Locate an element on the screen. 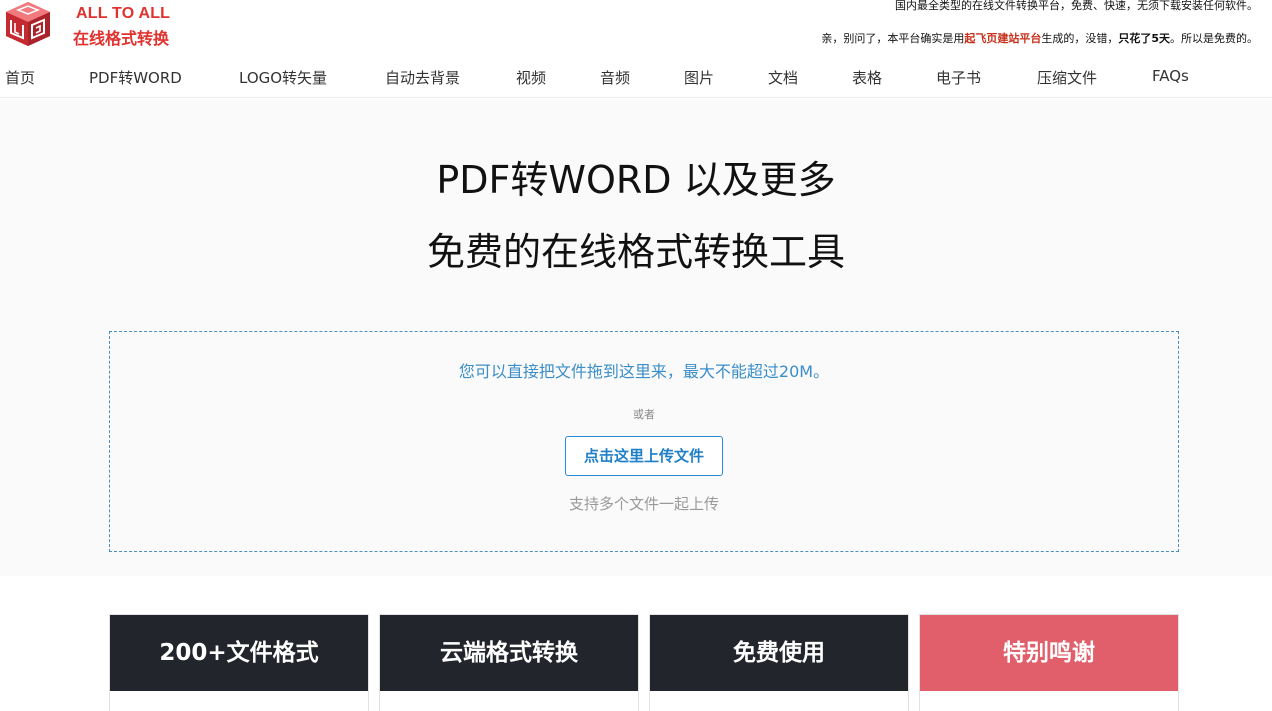 This screenshot has width=1272, height=711. nav-item-document: 文档 is located at coordinates (783, 77).